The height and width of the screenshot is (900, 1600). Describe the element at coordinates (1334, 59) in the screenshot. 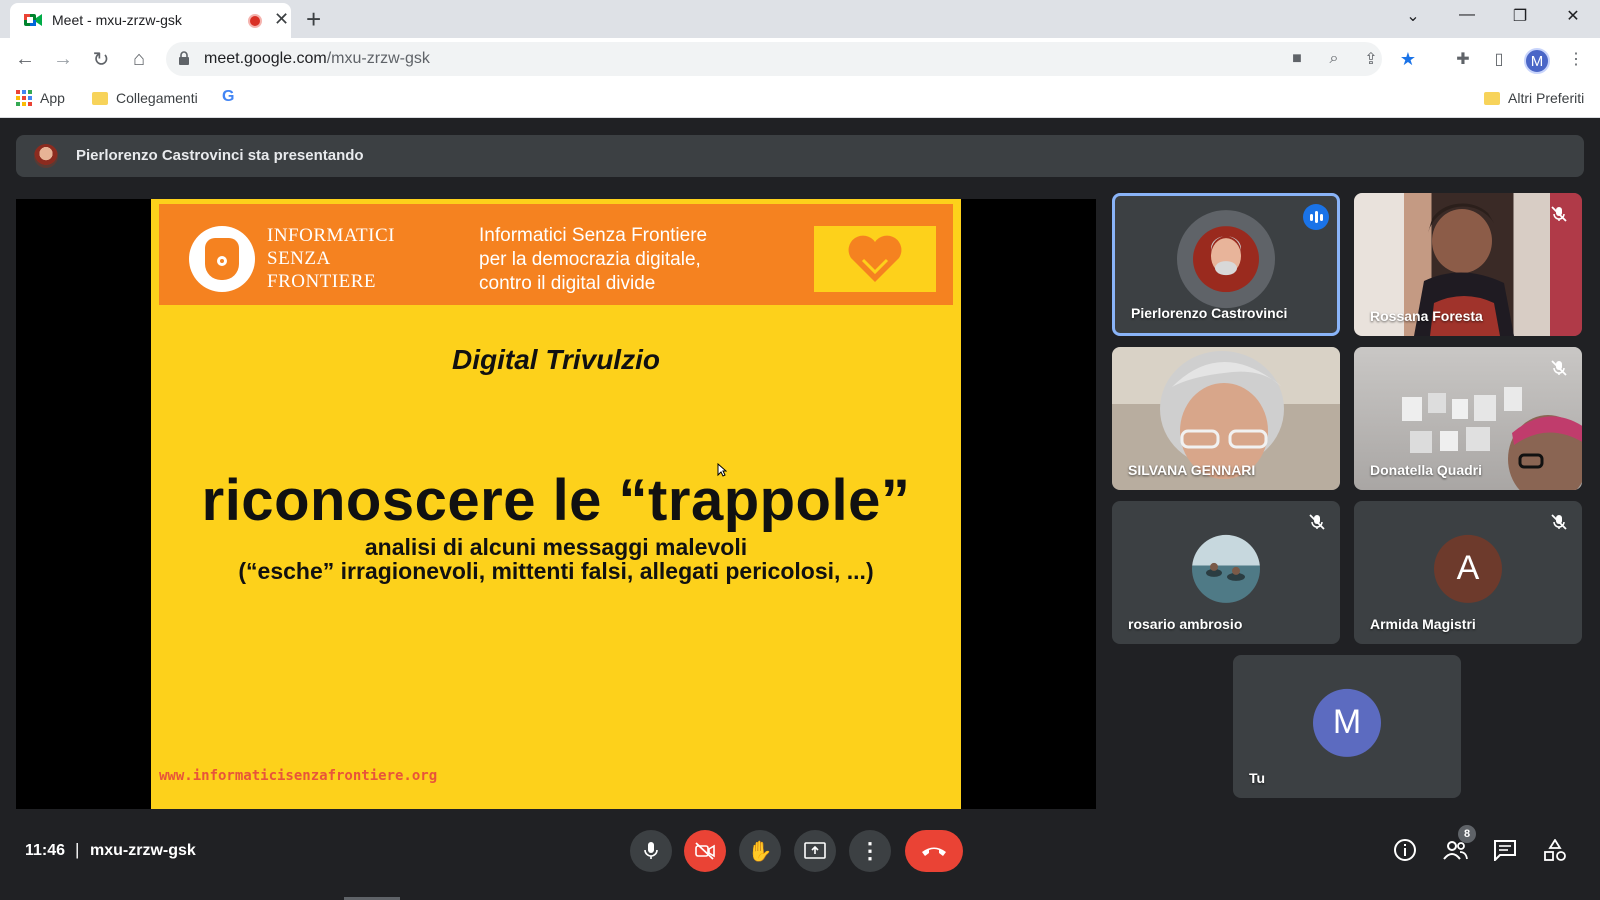

I see `zoom-icon: ⌕` at that location.